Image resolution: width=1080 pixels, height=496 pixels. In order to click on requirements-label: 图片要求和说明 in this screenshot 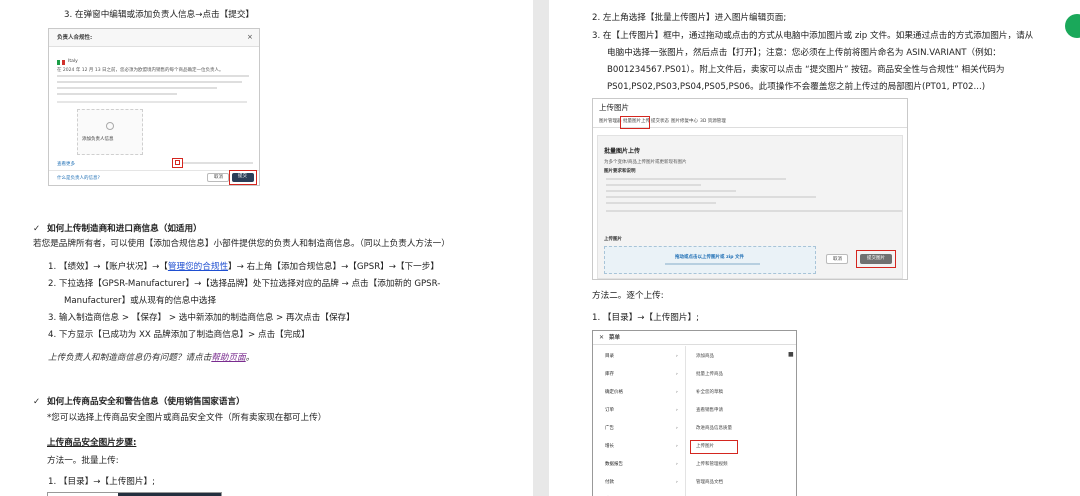, I will do `click(620, 171)`.